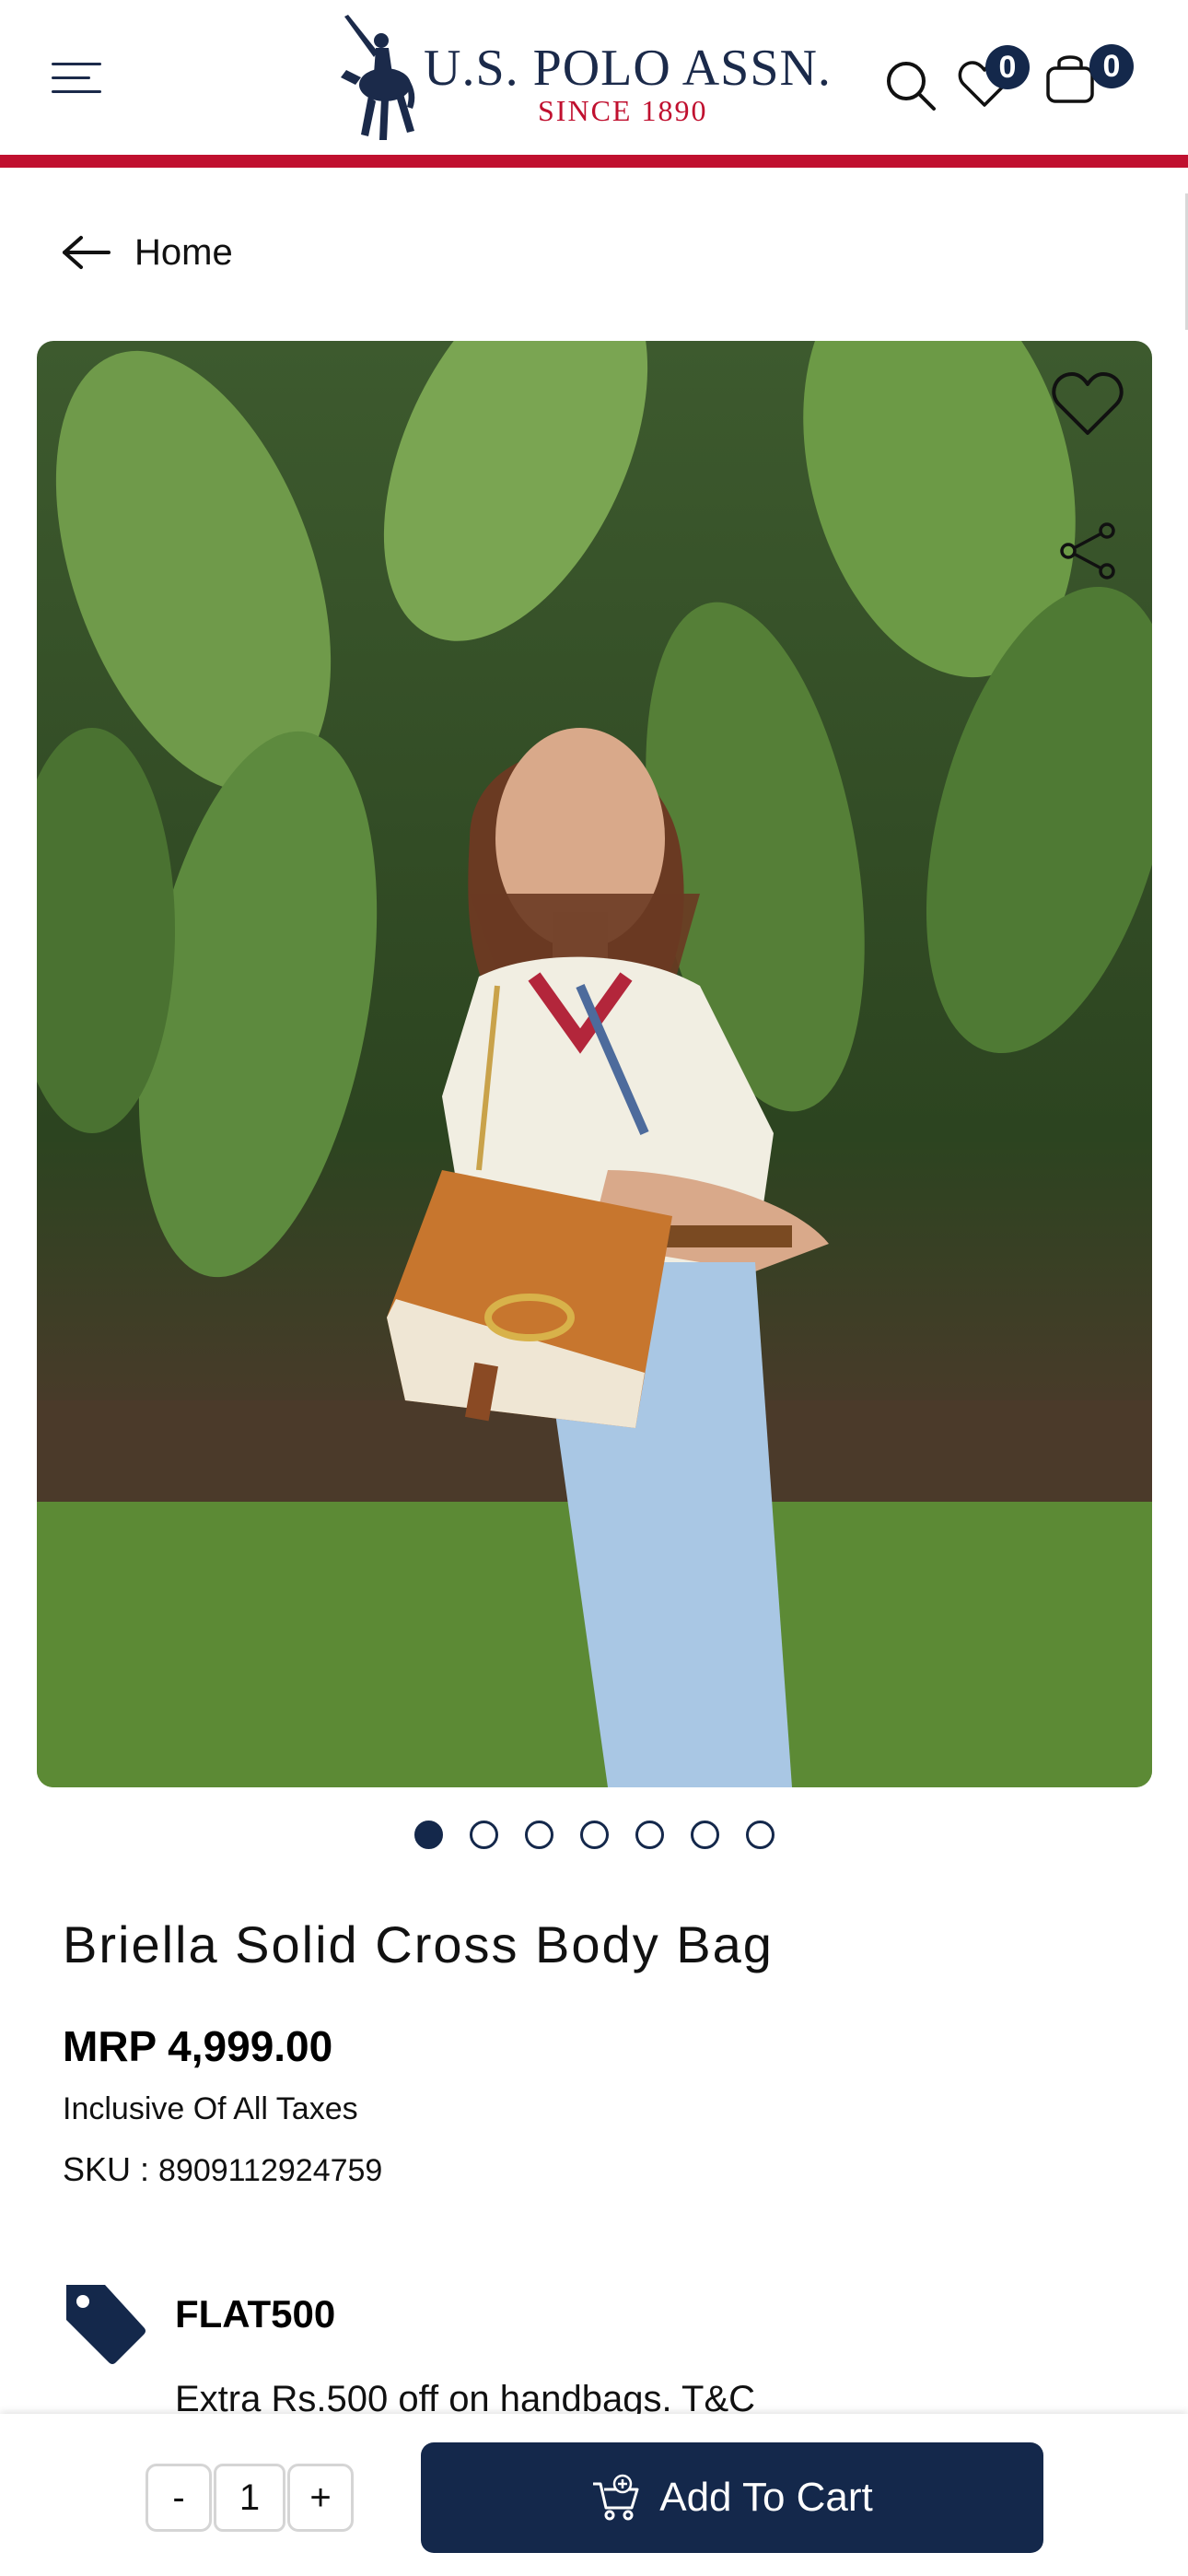  I want to click on add-to-cart-label: Add To Cart, so click(766, 2497).